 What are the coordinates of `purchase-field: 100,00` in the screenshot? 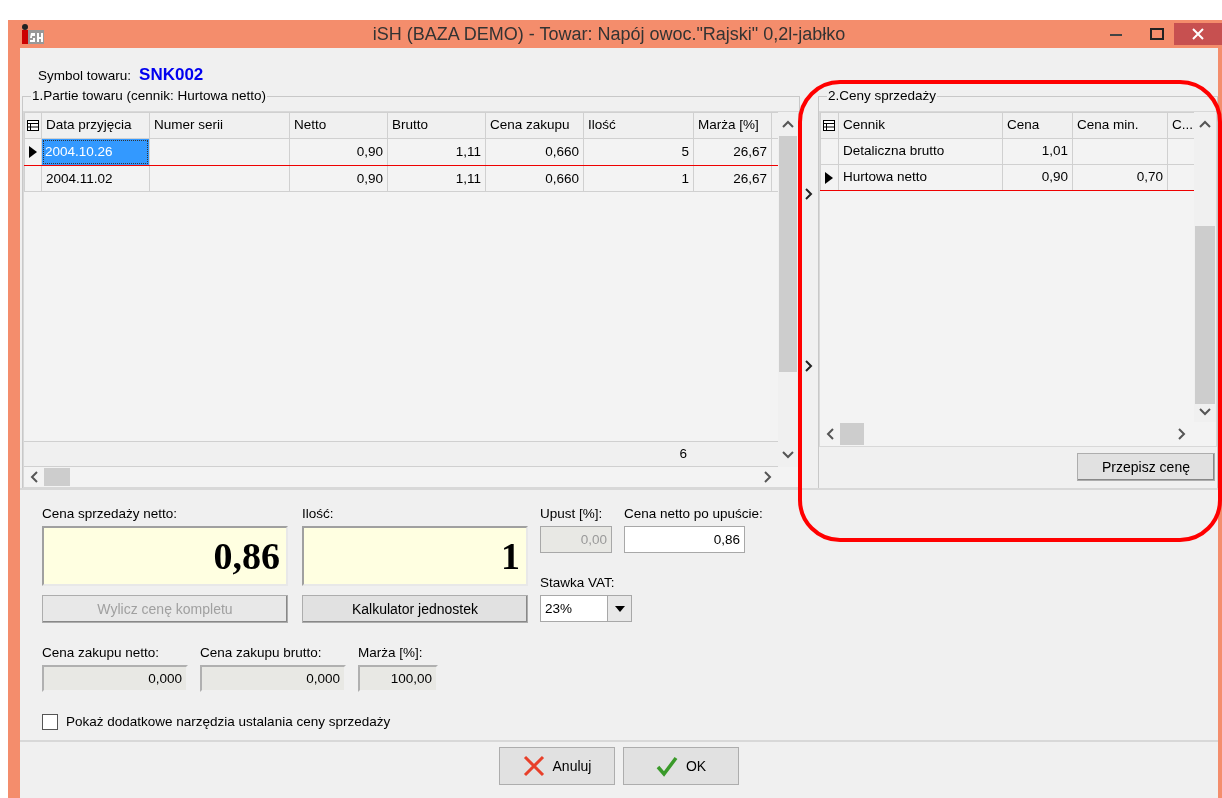 It's located at (398, 678).